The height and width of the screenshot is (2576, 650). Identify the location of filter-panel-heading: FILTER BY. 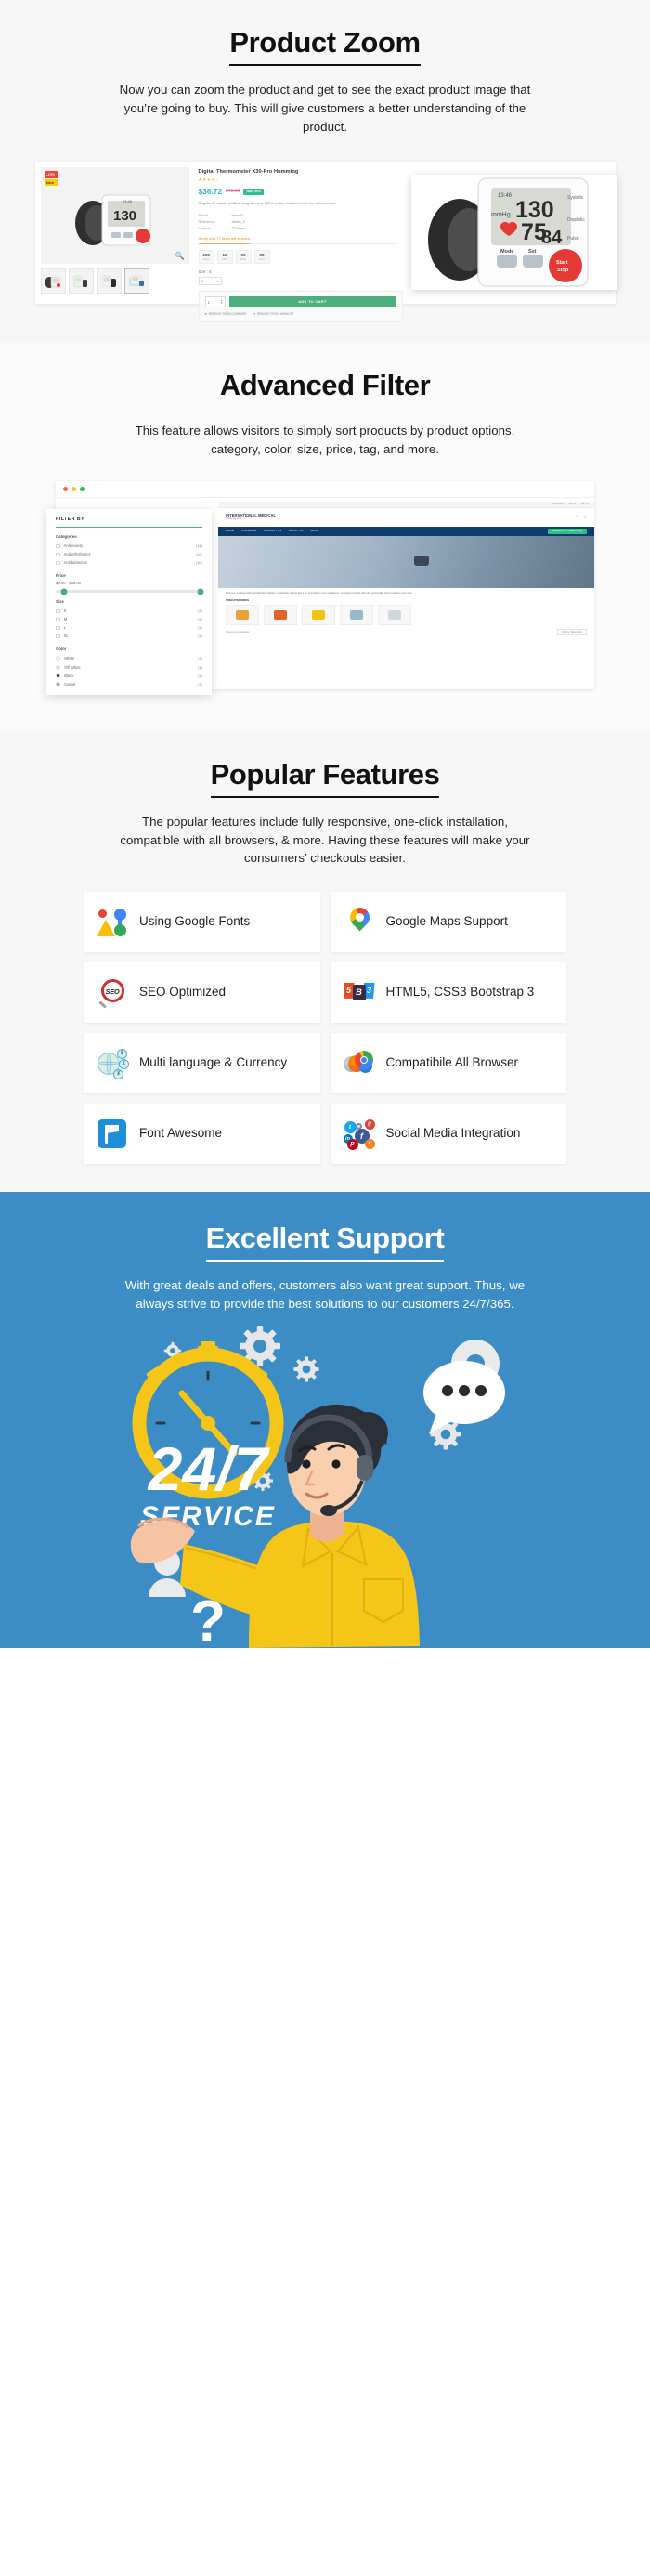
(70, 519).